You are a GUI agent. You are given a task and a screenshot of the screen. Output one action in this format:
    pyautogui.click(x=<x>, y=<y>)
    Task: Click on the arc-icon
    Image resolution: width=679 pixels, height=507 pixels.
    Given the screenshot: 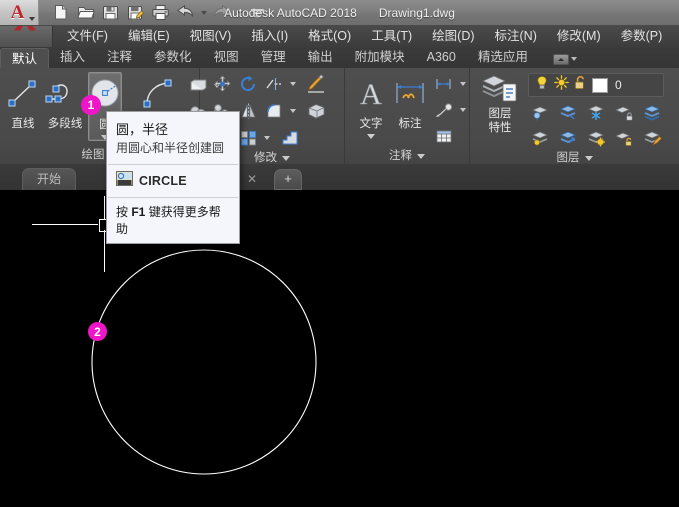 What is the action you would take?
    pyautogui.click(x=162, y=94)
    